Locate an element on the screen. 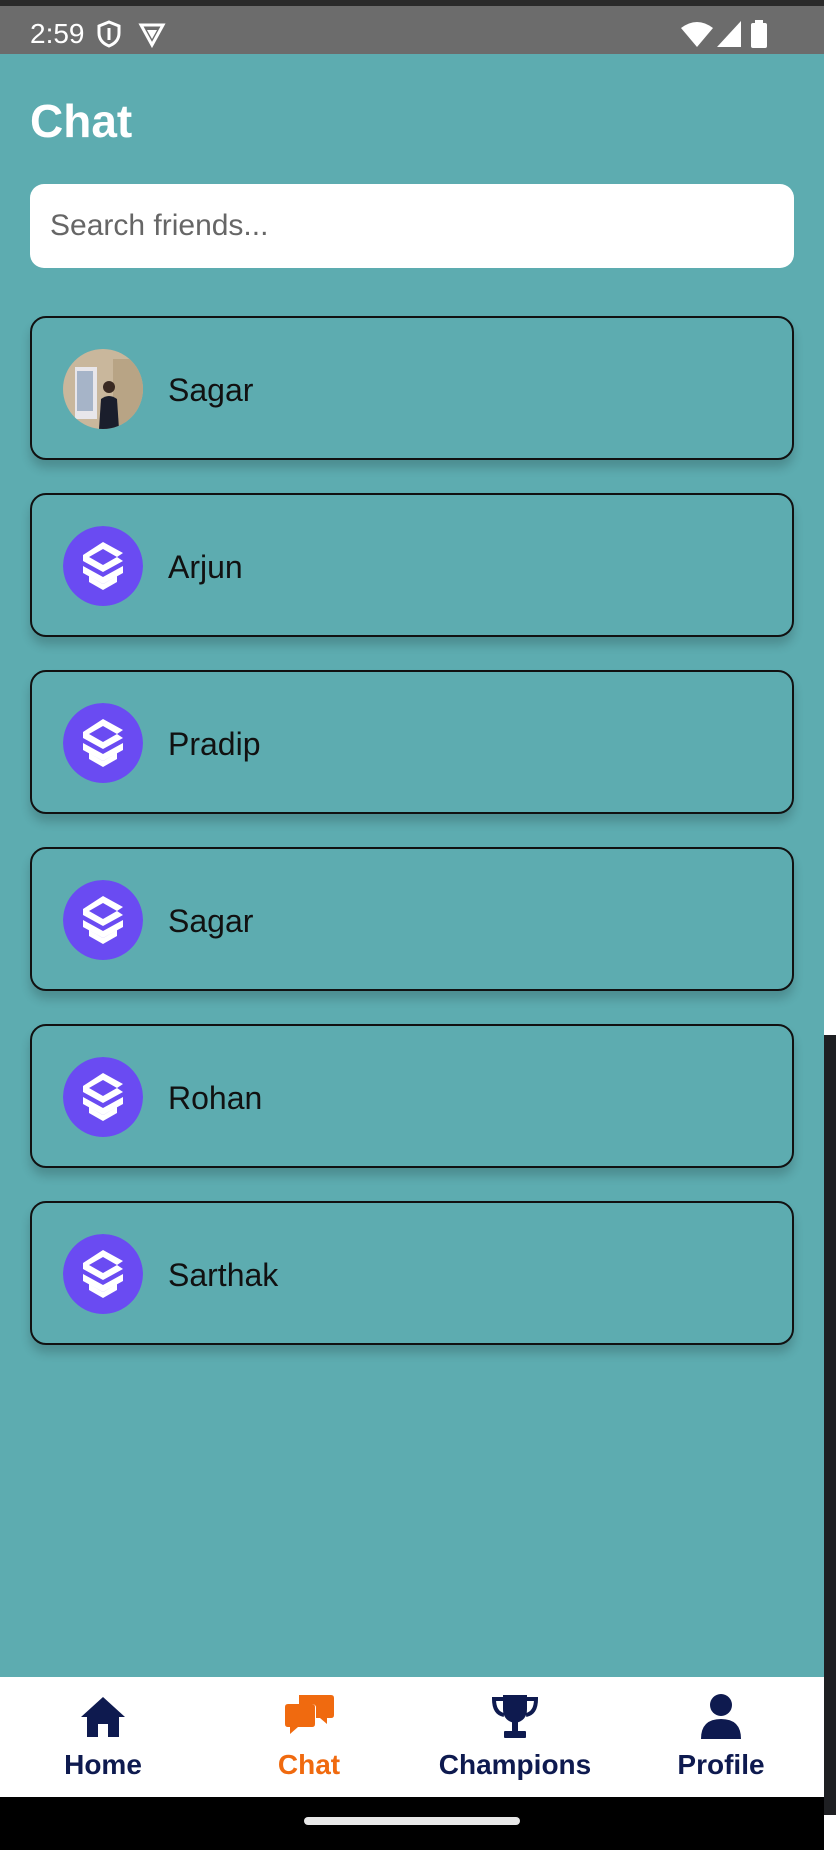  nav-label: Profile is located at coordinates (721, 1764).